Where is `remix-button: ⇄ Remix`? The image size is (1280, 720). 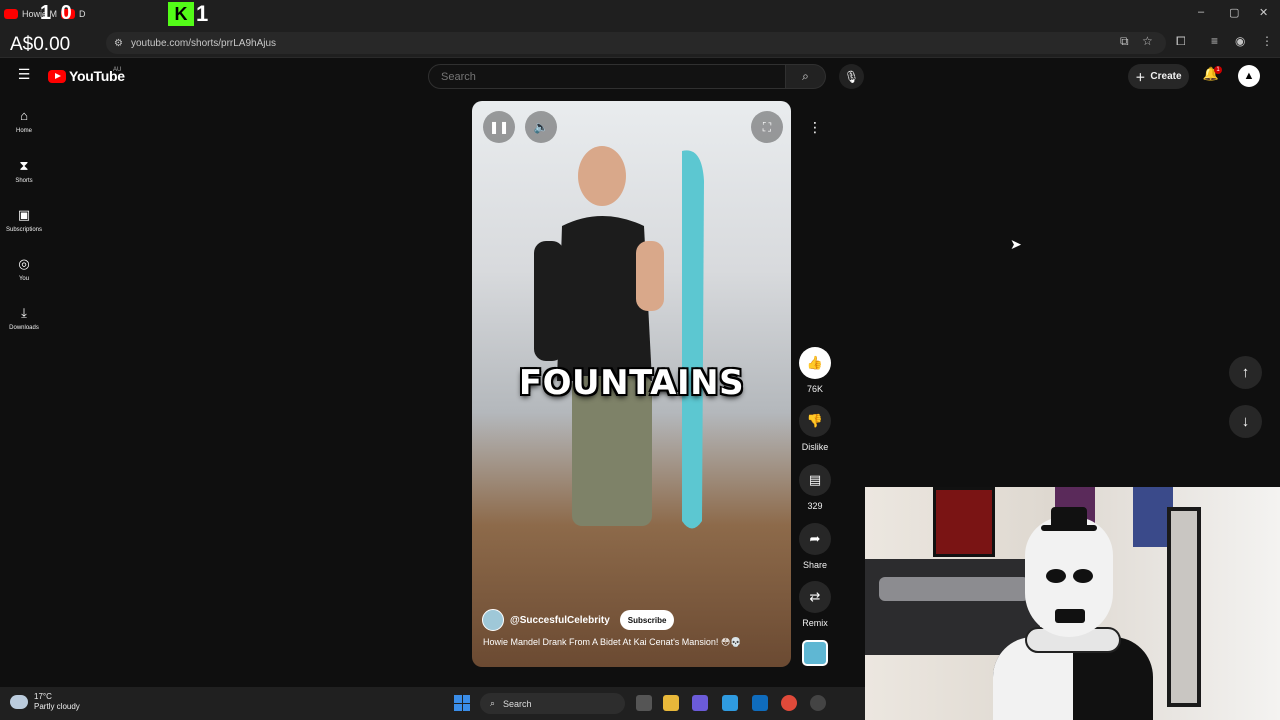 remix-button: ⇄ Remix is located at coordinates (815, 604).